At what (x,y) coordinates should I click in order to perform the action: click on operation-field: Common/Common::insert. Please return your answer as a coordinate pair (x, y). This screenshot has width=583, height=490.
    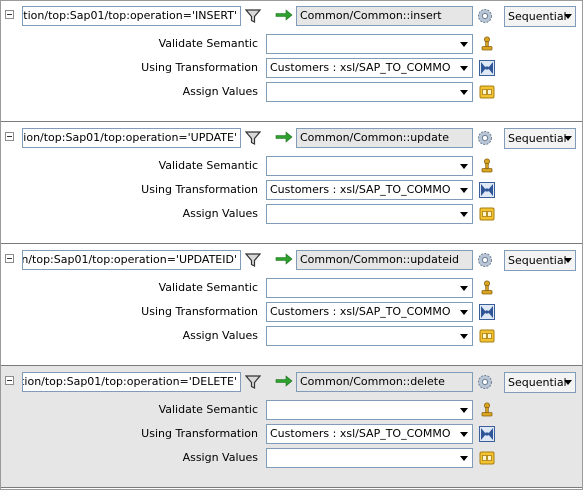
    Looking at the image, I should click on (384, 16).